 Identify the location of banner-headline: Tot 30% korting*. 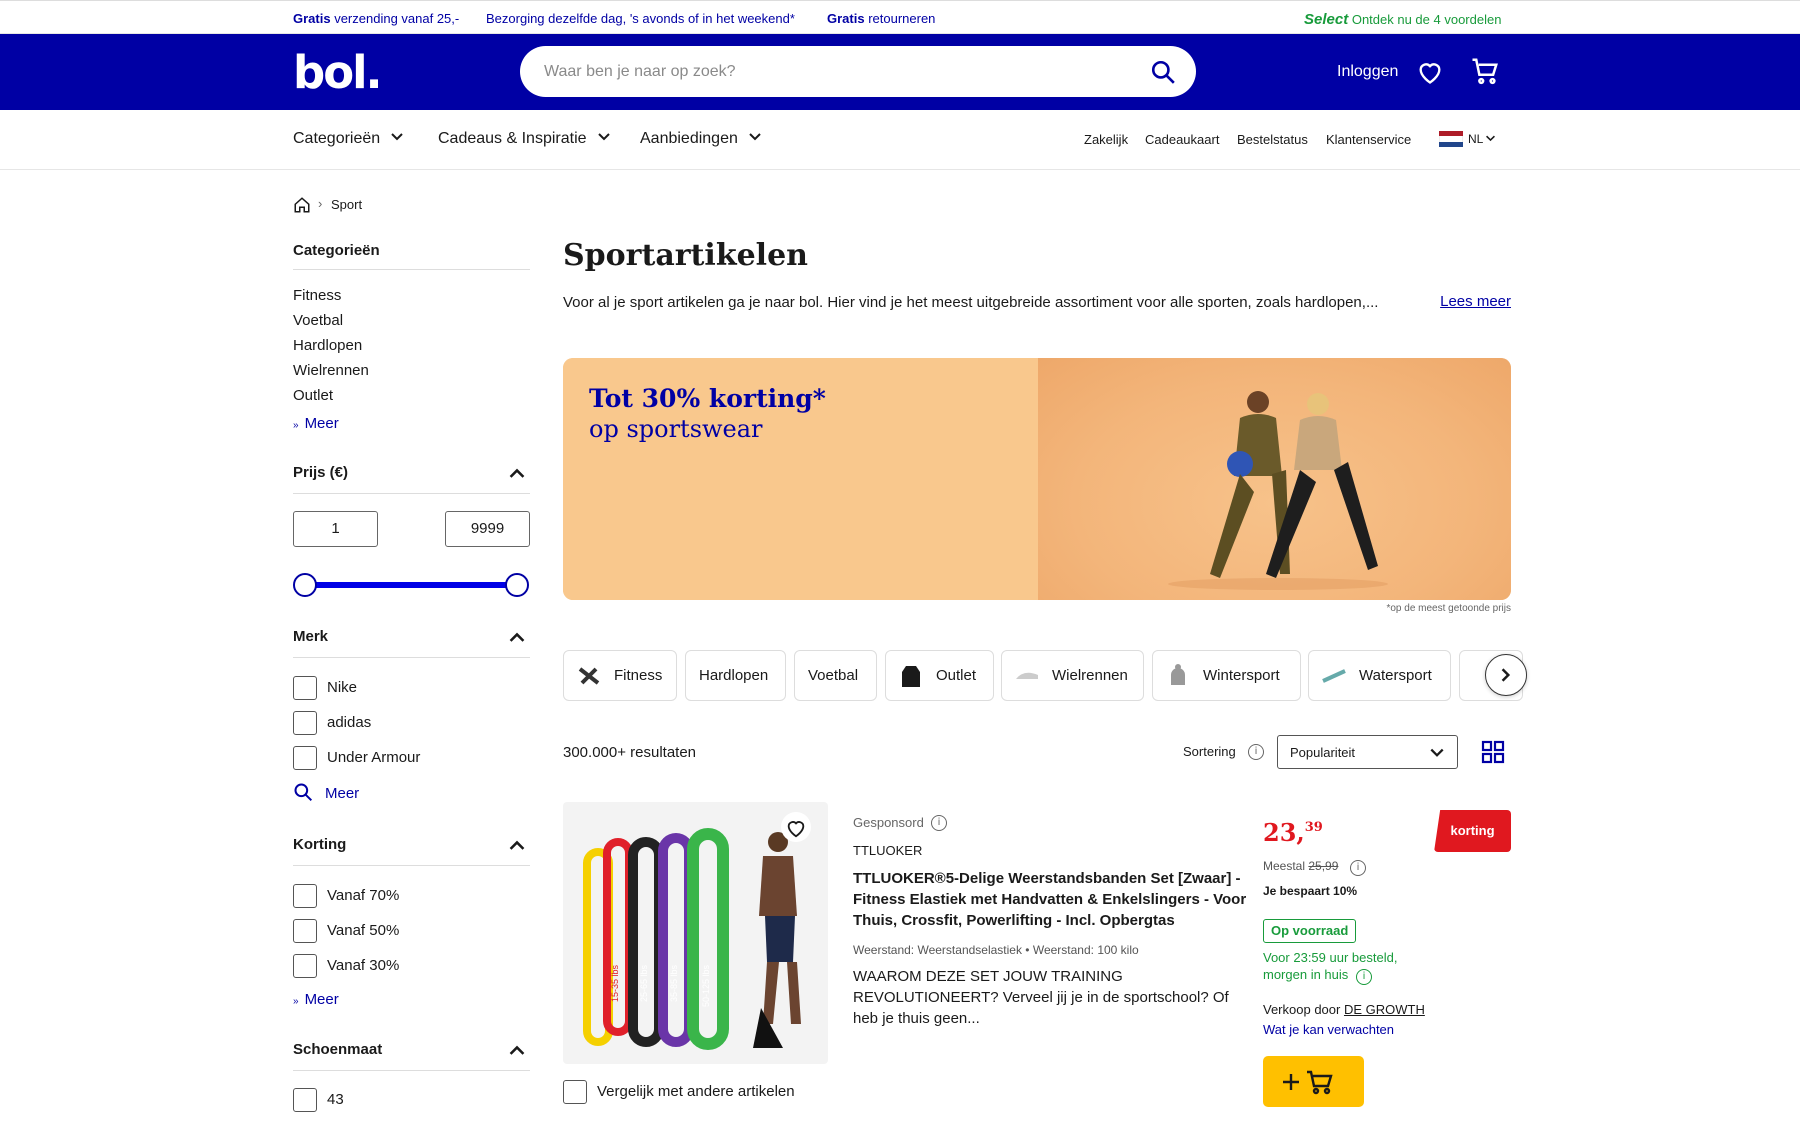
(707, 398).